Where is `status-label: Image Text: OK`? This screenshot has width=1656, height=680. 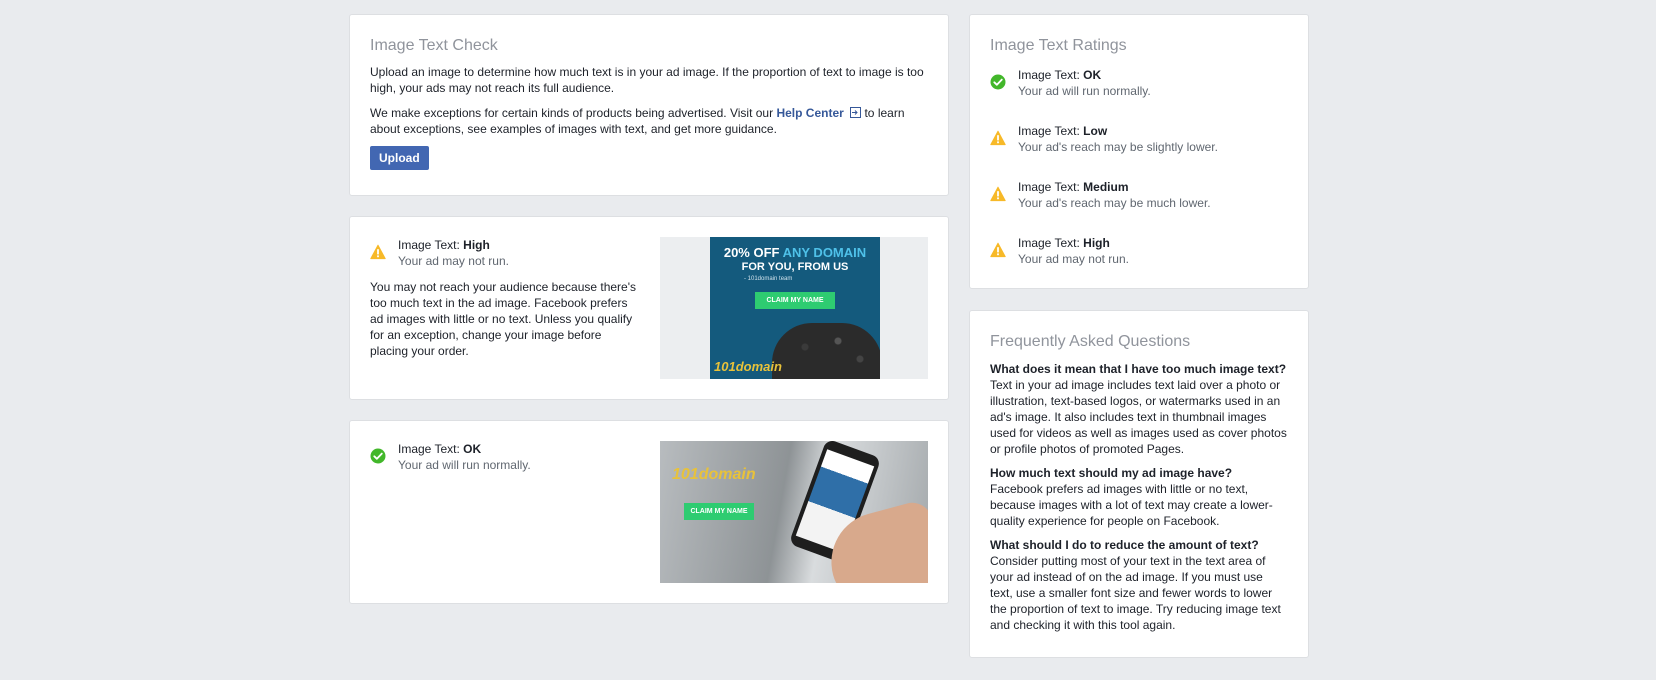 status-label: Image Text: OK is located at coordinates (440, 449).